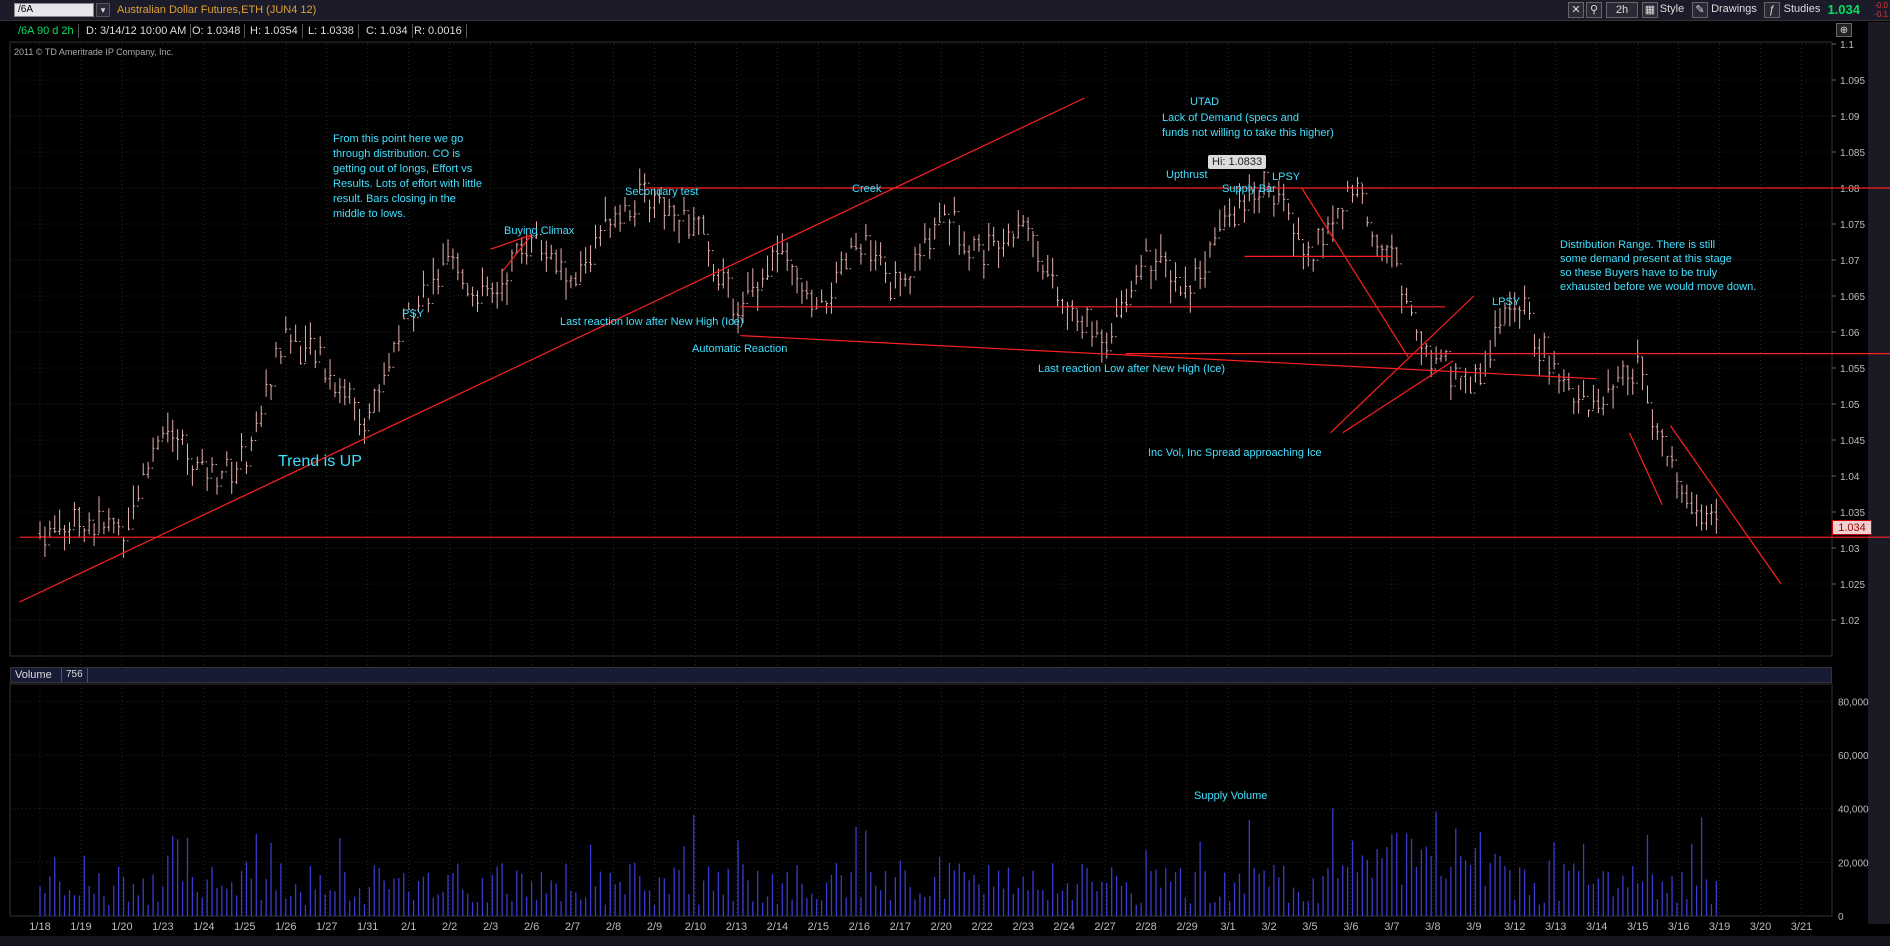 The height and width of the screenshot is (946, 1890). What do you see at coordinates (1391, 927) in the screenshot?
I see `date-tick-label: 3/7` at bounding box center [1391, 927].